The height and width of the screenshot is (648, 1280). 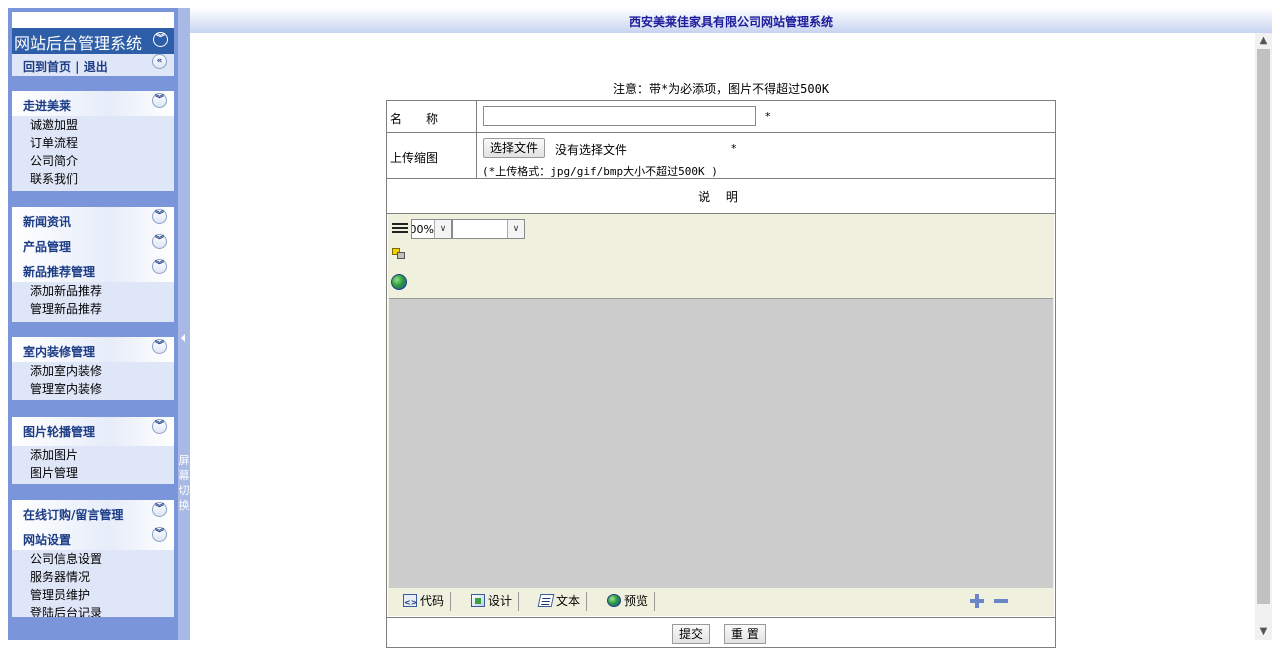 What do you see at coordinates (47, 540) in the screenshot?
I see `nav-group-title: 网站设置` at bounding box center [47, 540].